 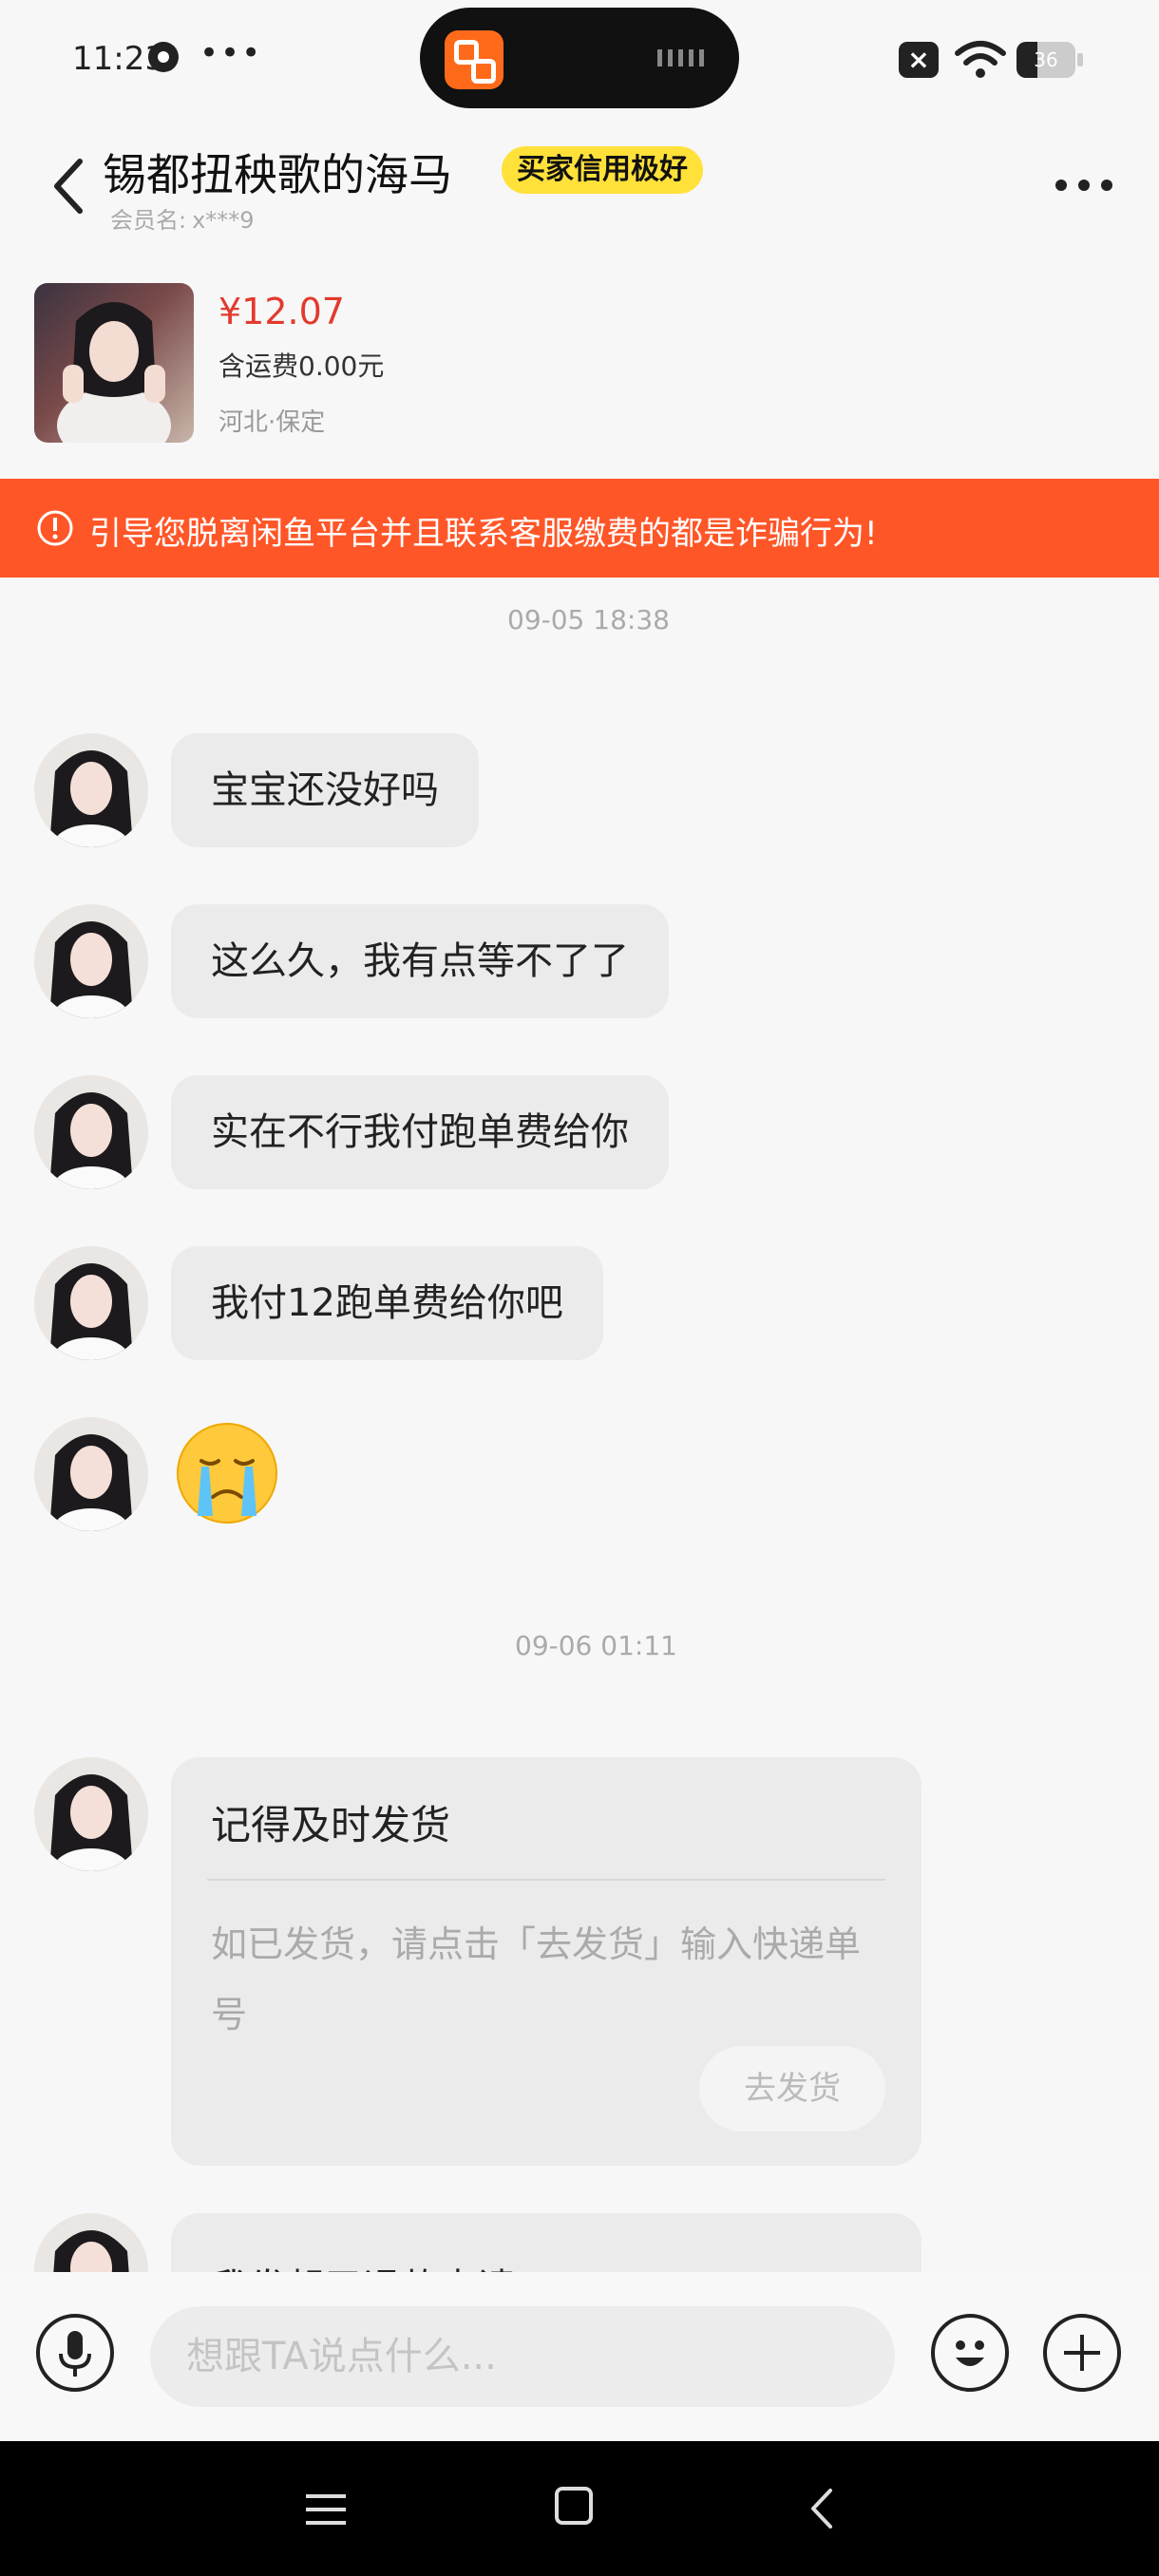 What do you see at coordinates (148, 220) in the screenshot?
I see `member-label: 会员名:` at bounding box center [148, 220].